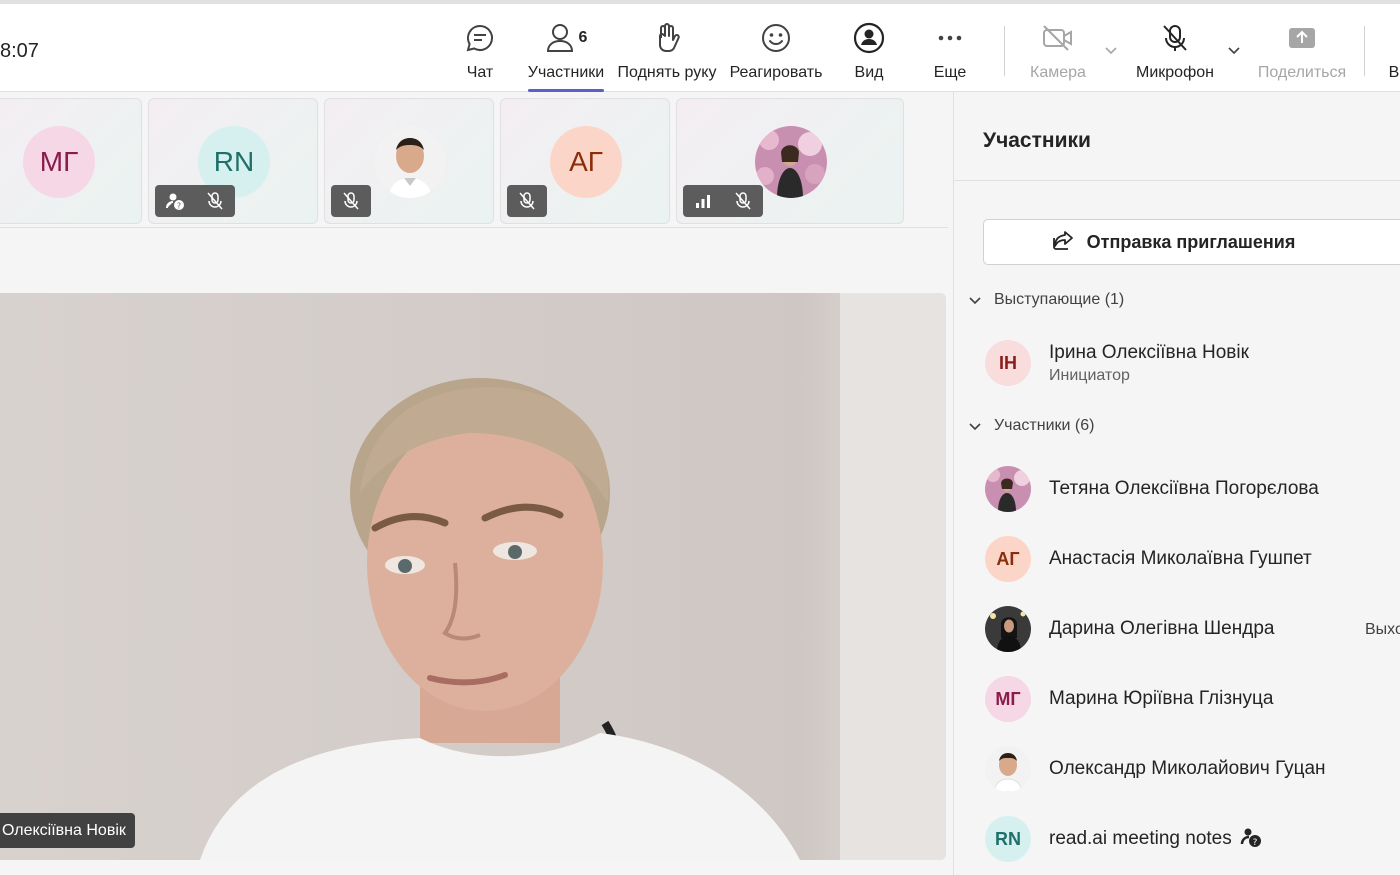 This screenshot has width=1400, height=875. Describe the element at coordinates (1394, 53) in the screenshot. I see `leave-button: В` at that location.